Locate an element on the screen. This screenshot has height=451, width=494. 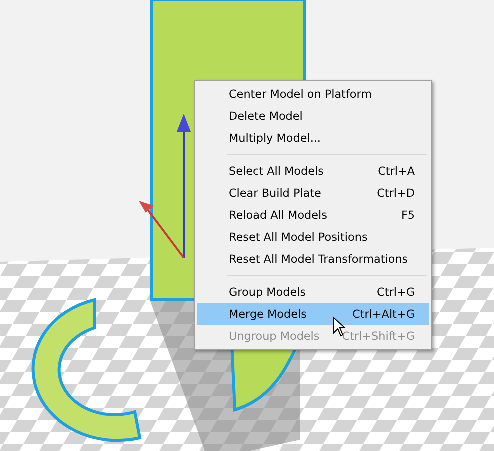
menu-item: Reload All Models F5 is located at coordinates (313, 215).